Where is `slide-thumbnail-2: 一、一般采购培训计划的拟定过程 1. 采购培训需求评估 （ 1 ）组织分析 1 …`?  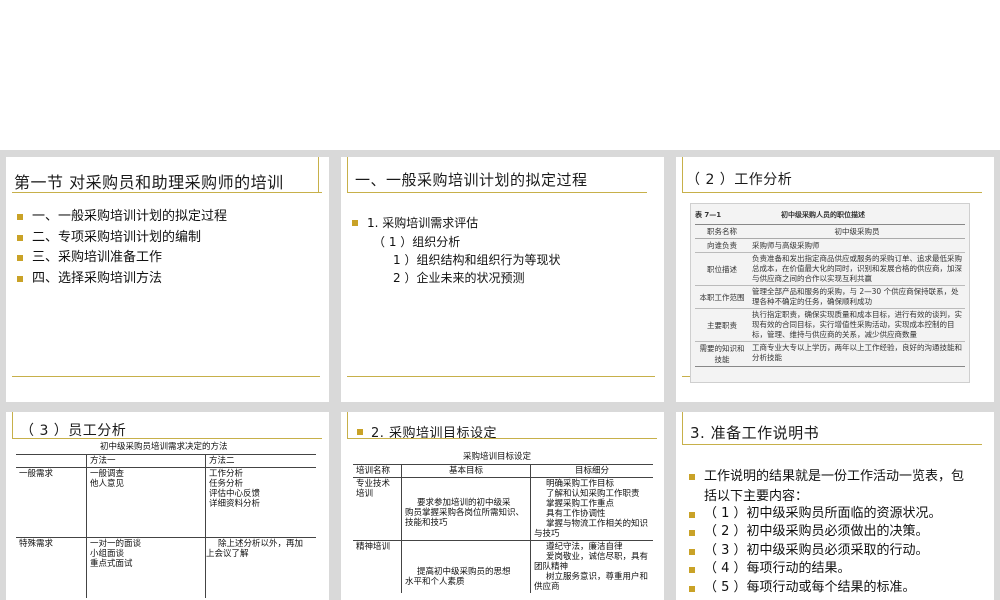
slide-thumbnail-2: 一、一般采购培训计划的拟定过程 1. 采购培训需求评估 （ 1 ）组织分析 1 … is located at coordinates (502, 279).